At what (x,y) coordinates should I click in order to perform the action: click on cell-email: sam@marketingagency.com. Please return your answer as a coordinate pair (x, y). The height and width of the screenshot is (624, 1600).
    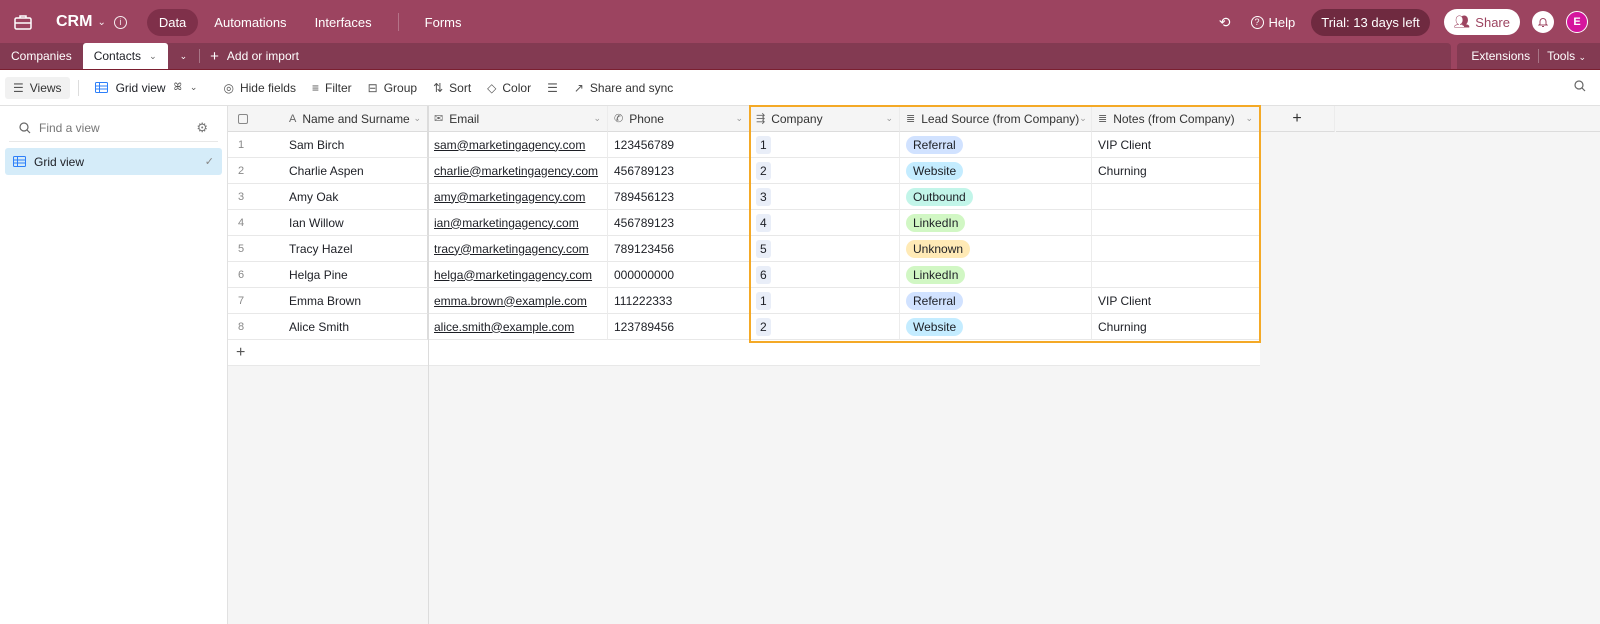
    Looking at the image, I should click on (518, 145).